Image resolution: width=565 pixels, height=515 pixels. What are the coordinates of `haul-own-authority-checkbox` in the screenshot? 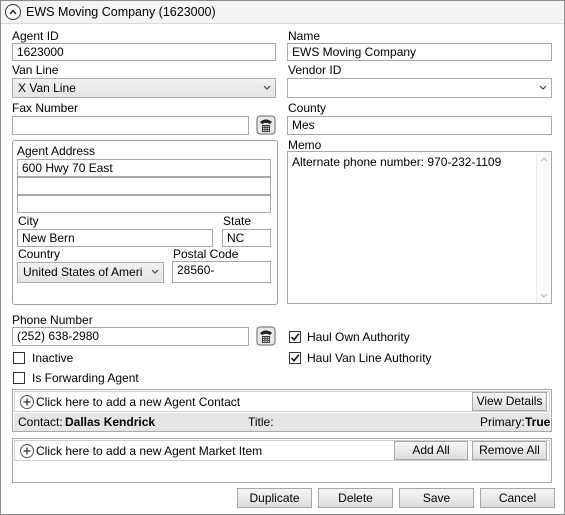 It's located at (295, 337).